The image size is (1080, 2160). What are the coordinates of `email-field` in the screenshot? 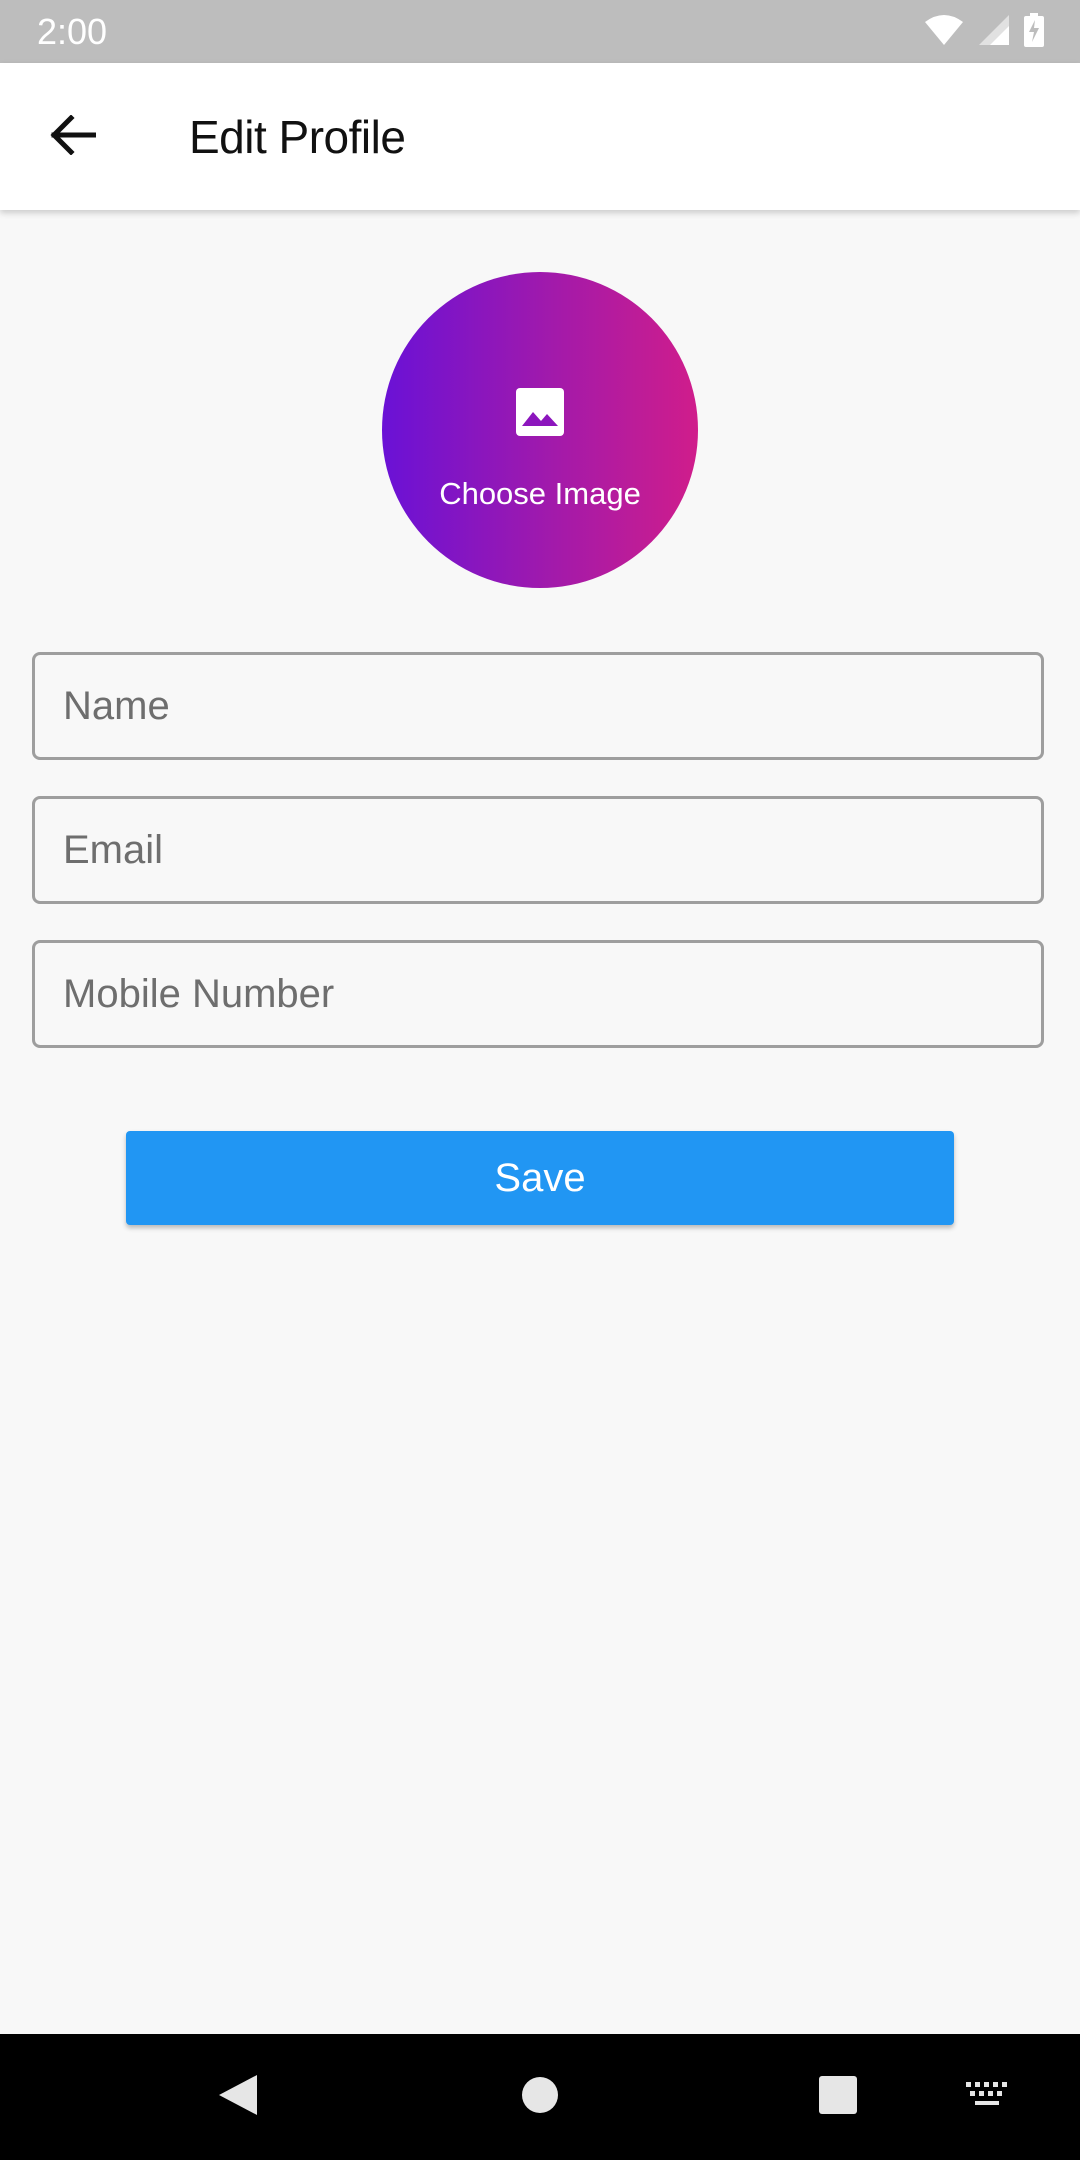 It's located at (538, 850).